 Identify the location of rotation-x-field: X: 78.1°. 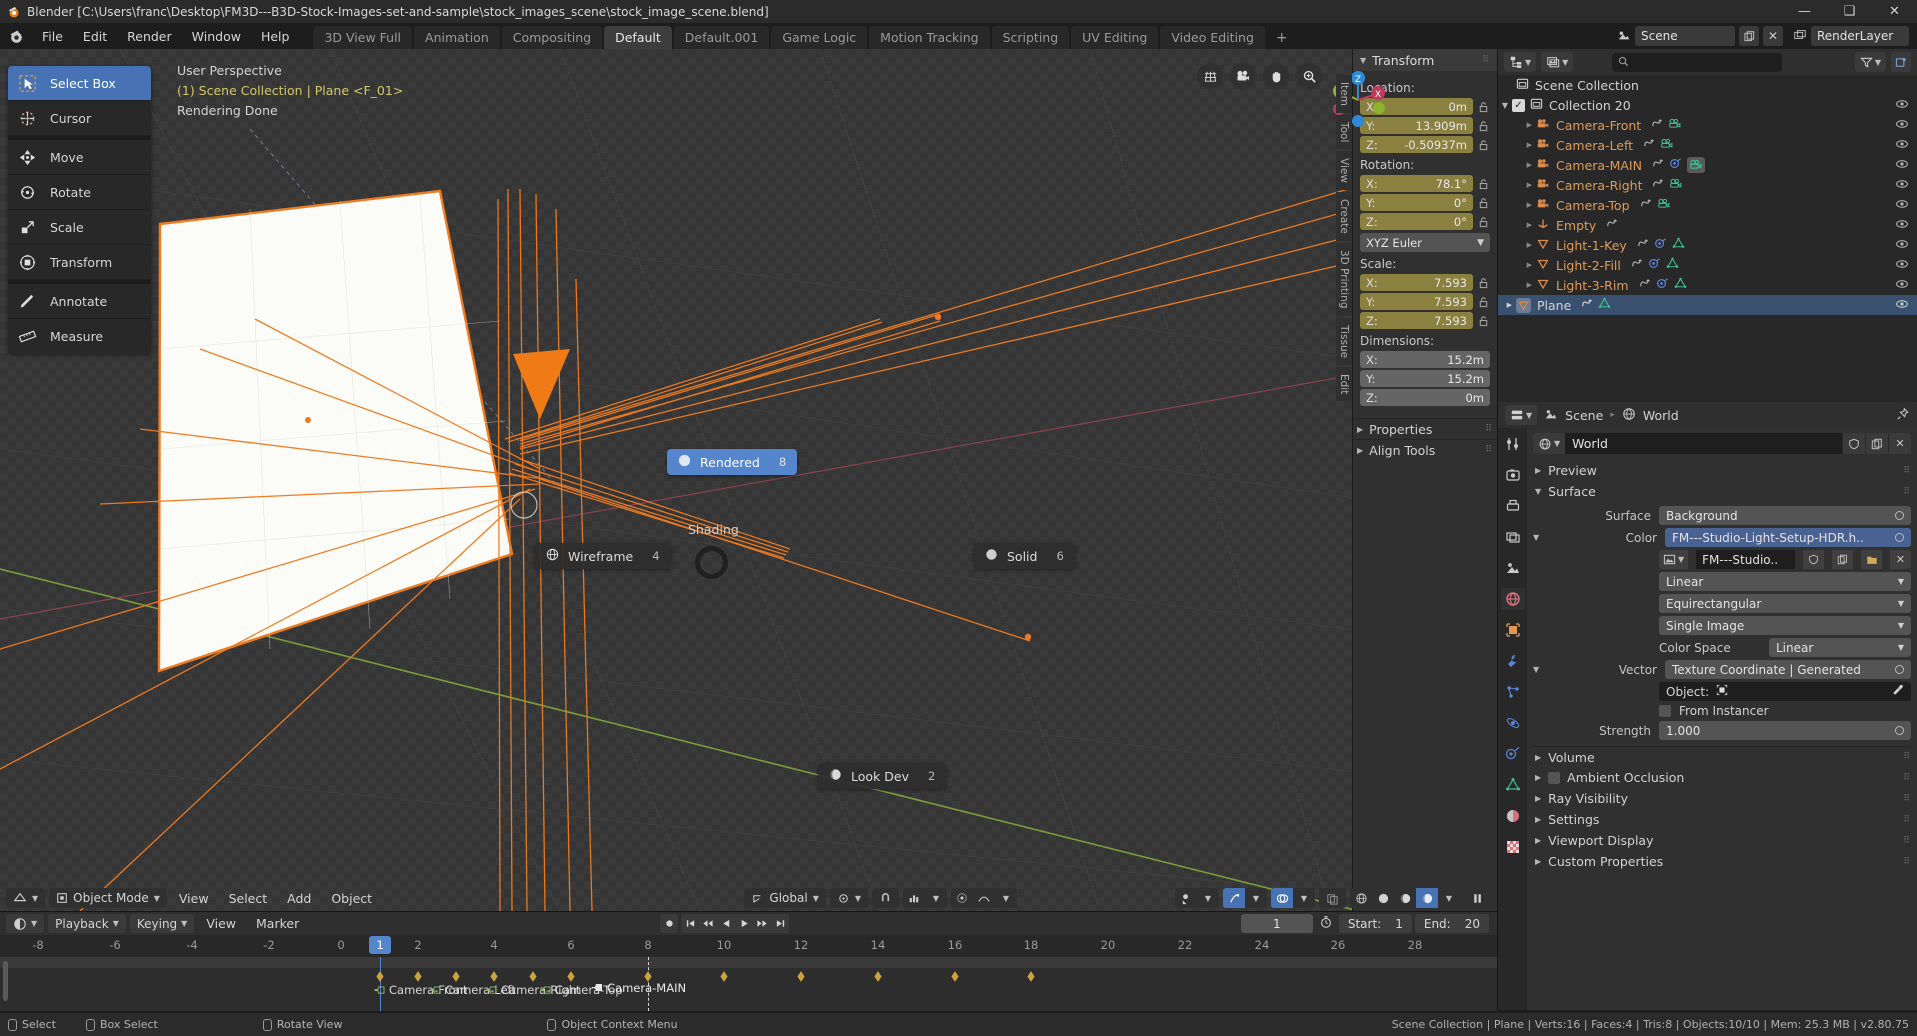
(1416, 183).